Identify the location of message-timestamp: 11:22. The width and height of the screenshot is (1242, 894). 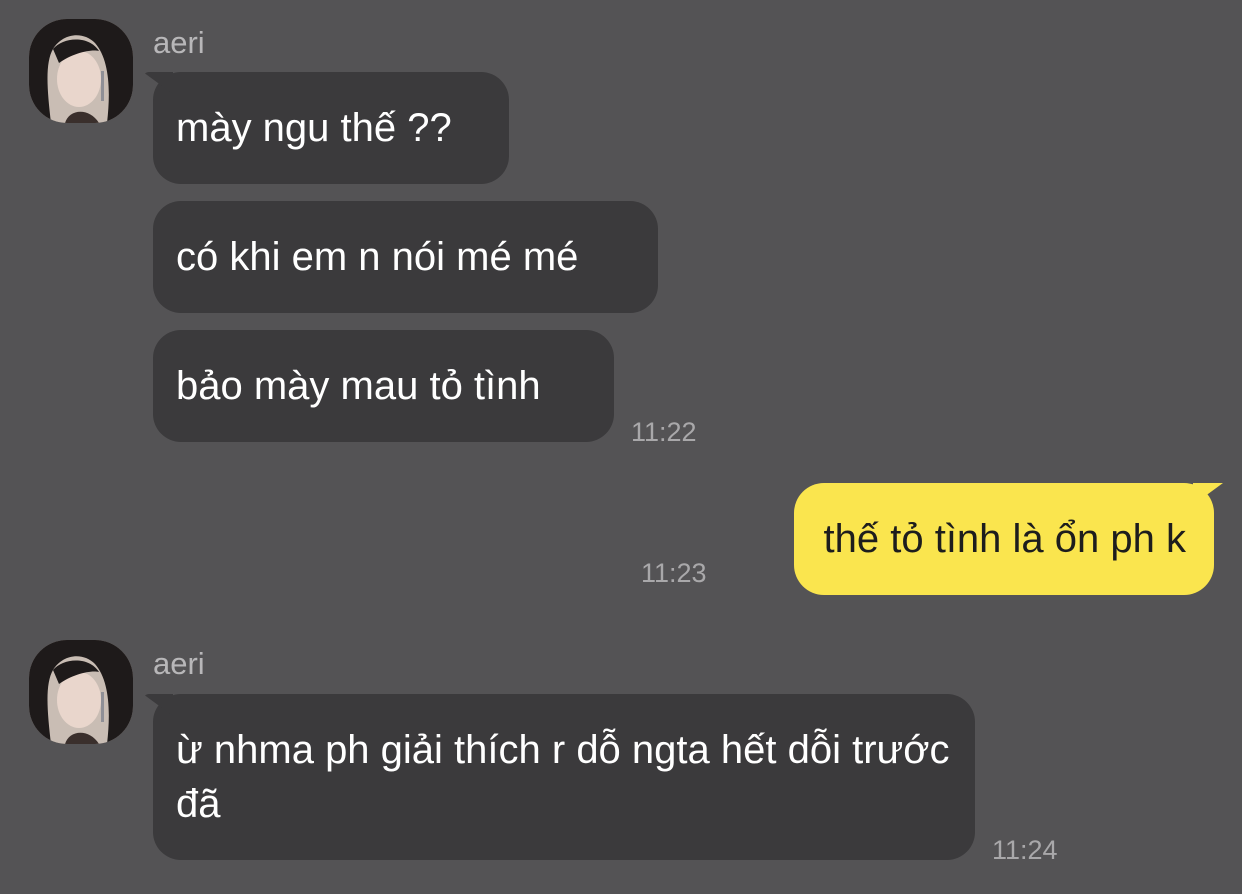
(664, 432).